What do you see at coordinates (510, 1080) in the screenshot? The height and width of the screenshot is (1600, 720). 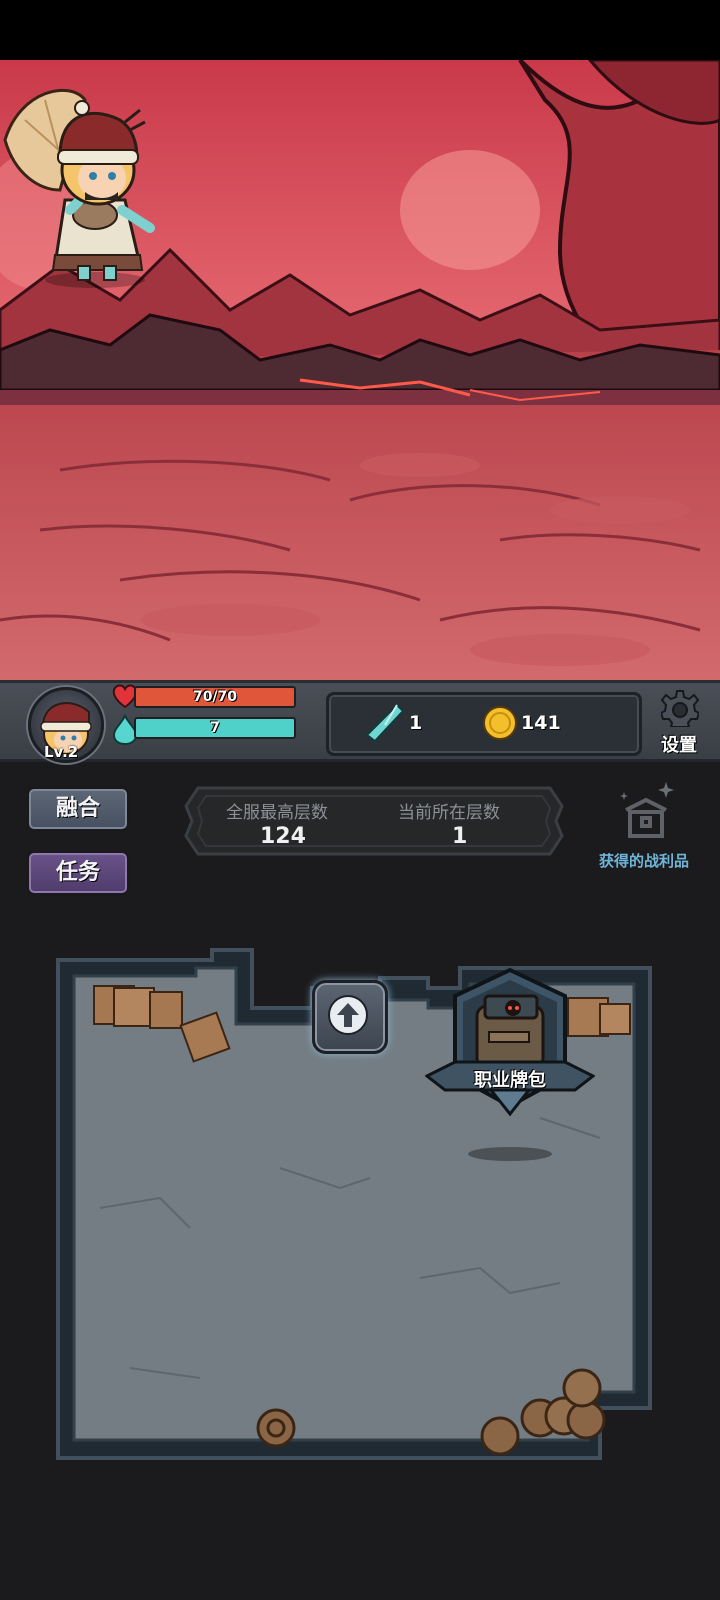 I see `card-pack-label: 职业牌包` at bounding box center [510, 1080].